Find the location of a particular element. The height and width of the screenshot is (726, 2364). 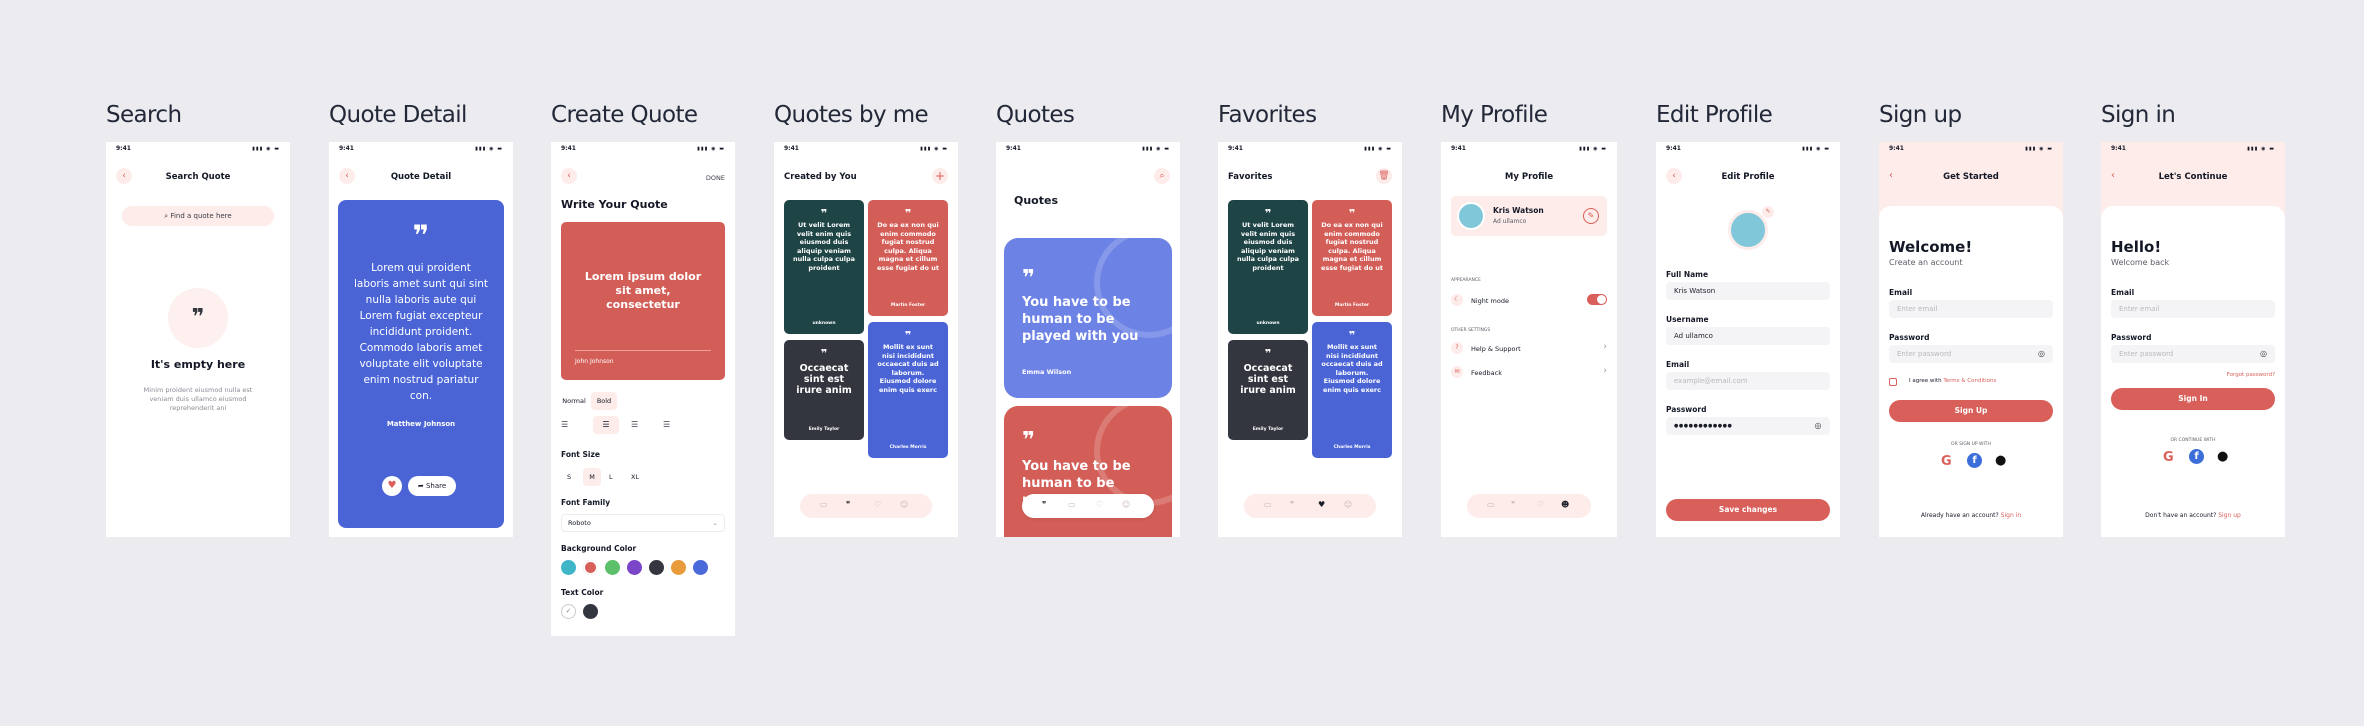

align-center-icon: ☰ is located at coordinates (606, 425).